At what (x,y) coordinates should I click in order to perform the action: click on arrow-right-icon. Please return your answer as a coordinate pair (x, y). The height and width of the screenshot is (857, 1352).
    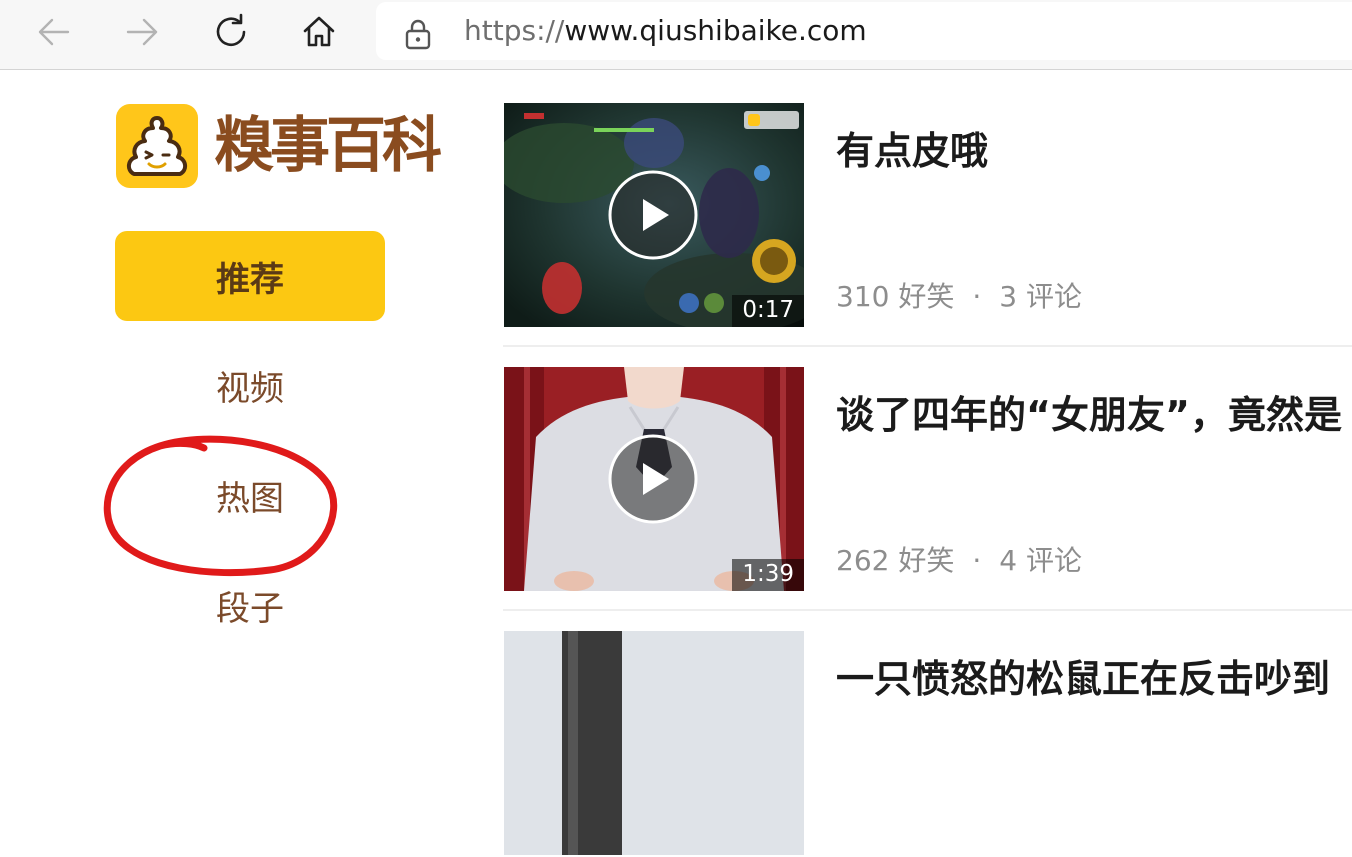
    Looking at the image, I should click on (142, 32).